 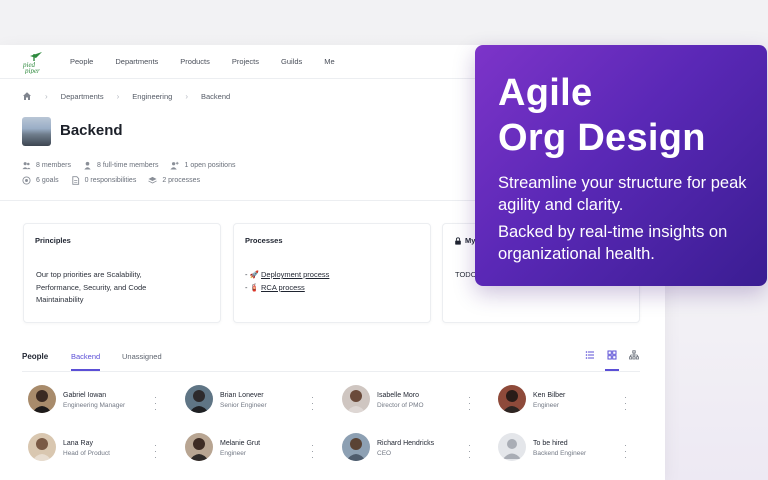 I want to click on breadcrumb-departments: Departments, so click(x=82, y=96).